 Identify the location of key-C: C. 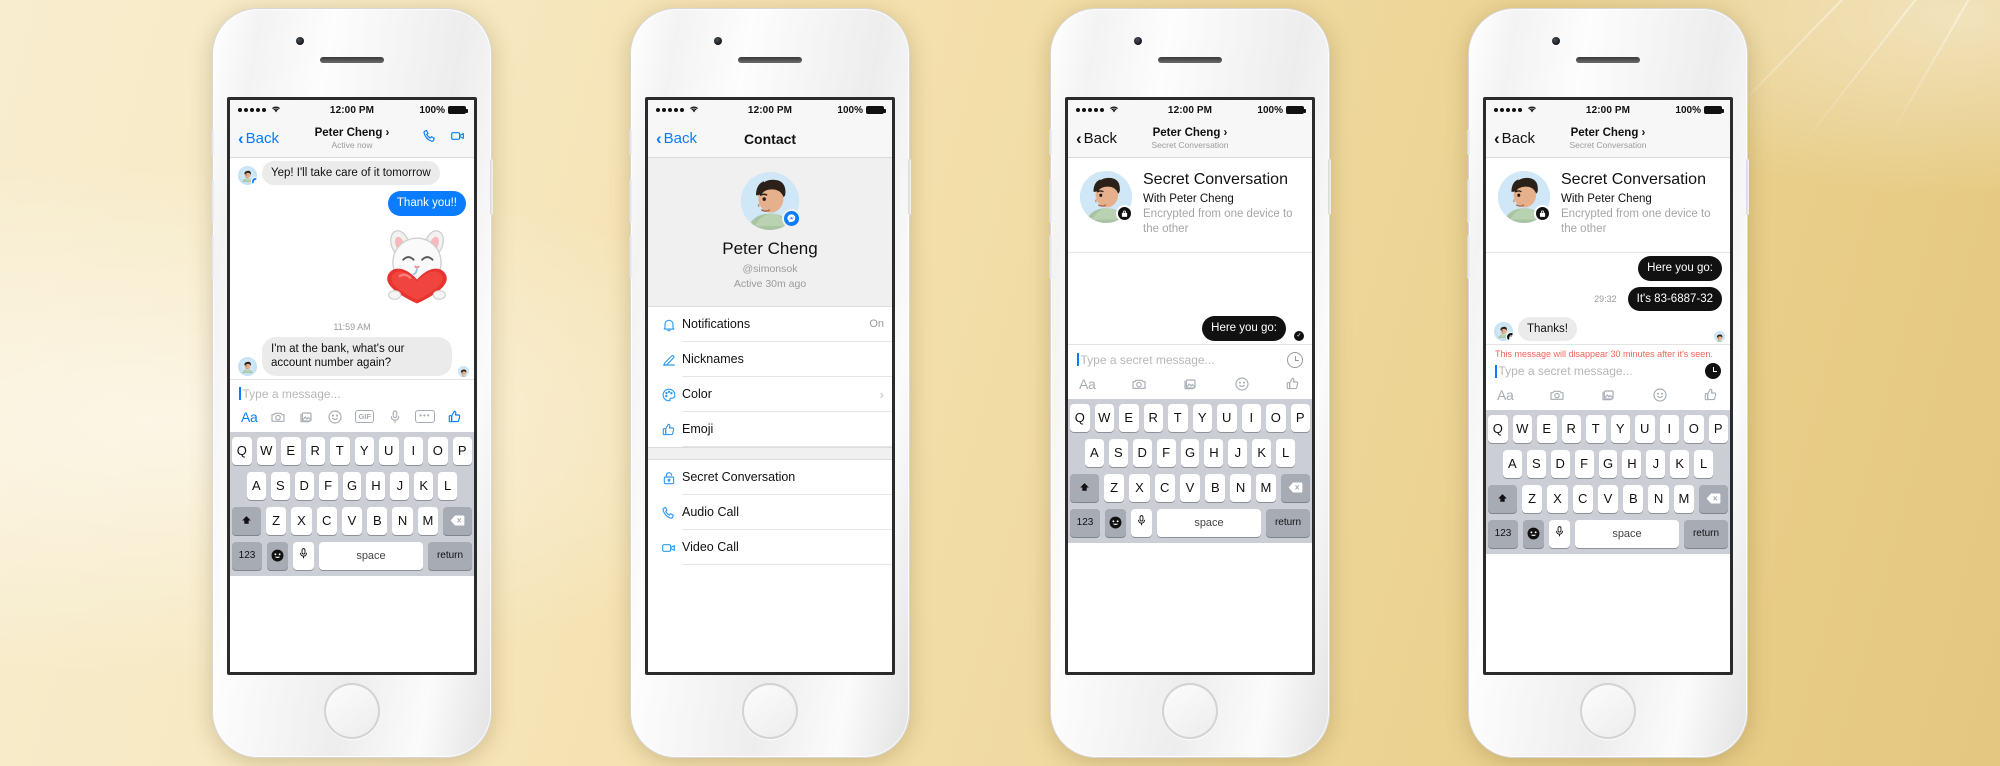
(326, 520).